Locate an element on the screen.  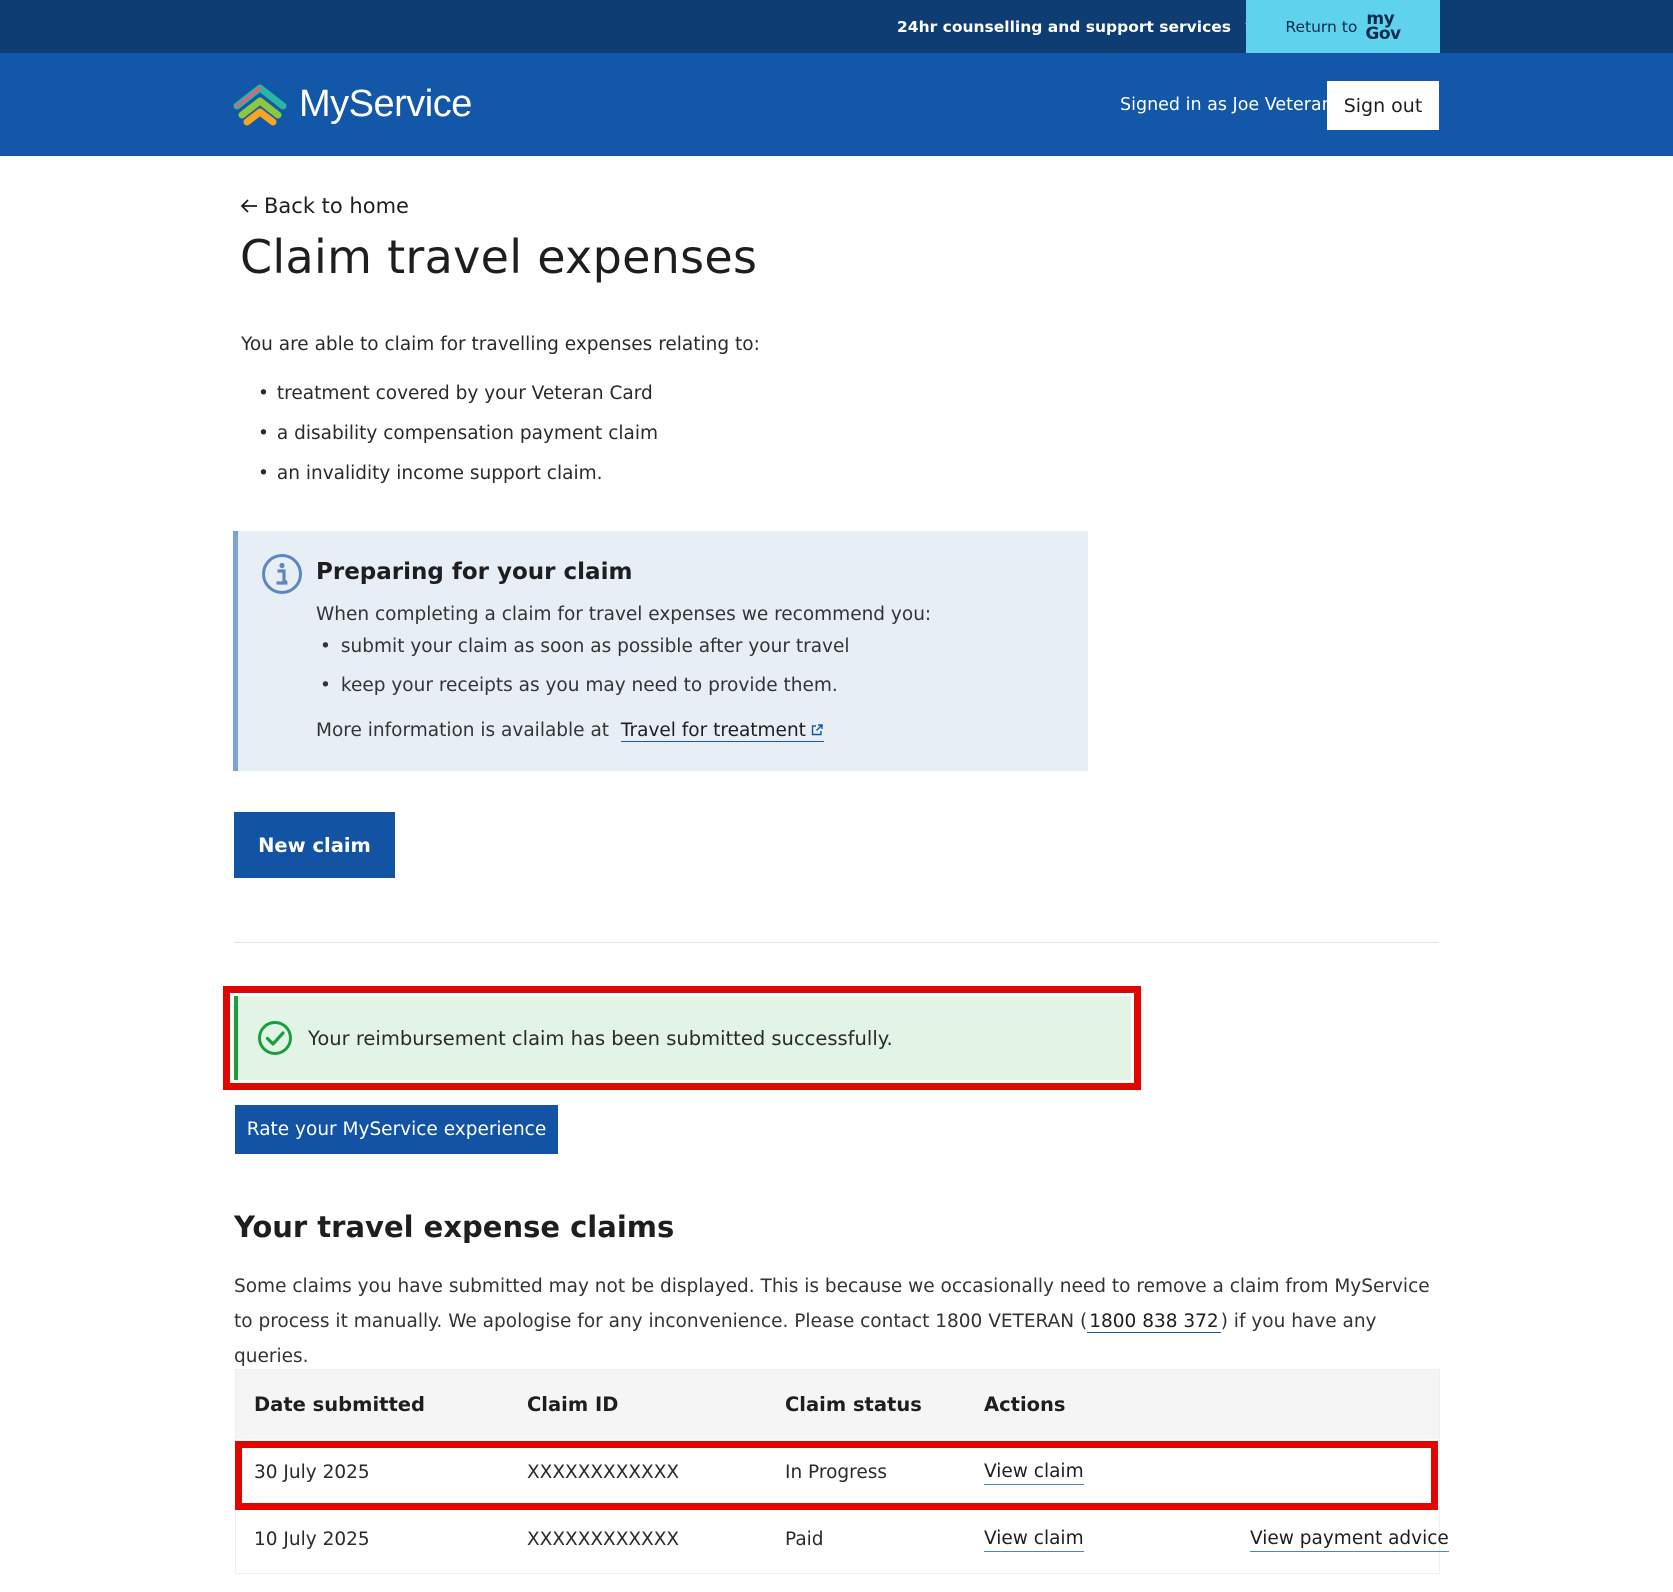
list-item: an invalidity income support claim. is located at coordinates (458, 474).